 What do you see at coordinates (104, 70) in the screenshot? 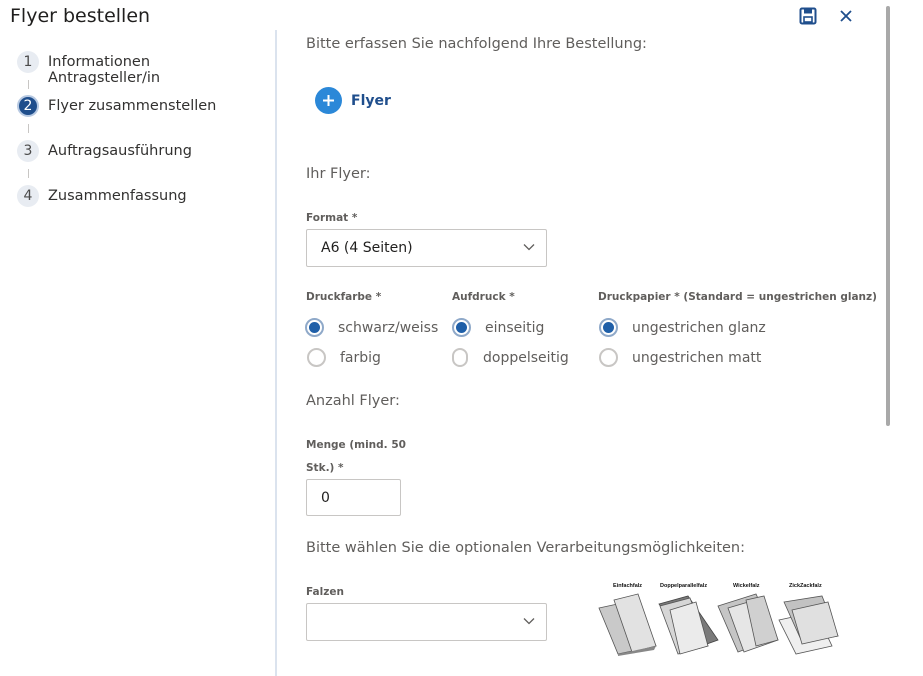
I see `step-label: Informationen Antragsteller/in` at bounding box center [104, 70].